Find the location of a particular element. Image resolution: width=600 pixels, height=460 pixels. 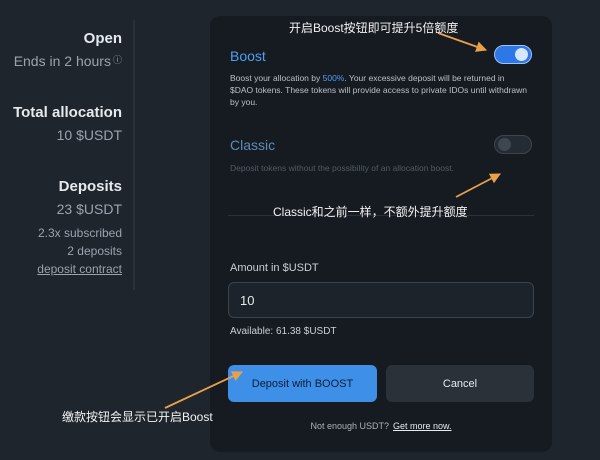

classic-annotation: Classic和之前一样，不额外提升额度 is located at coordinates (370, 212).